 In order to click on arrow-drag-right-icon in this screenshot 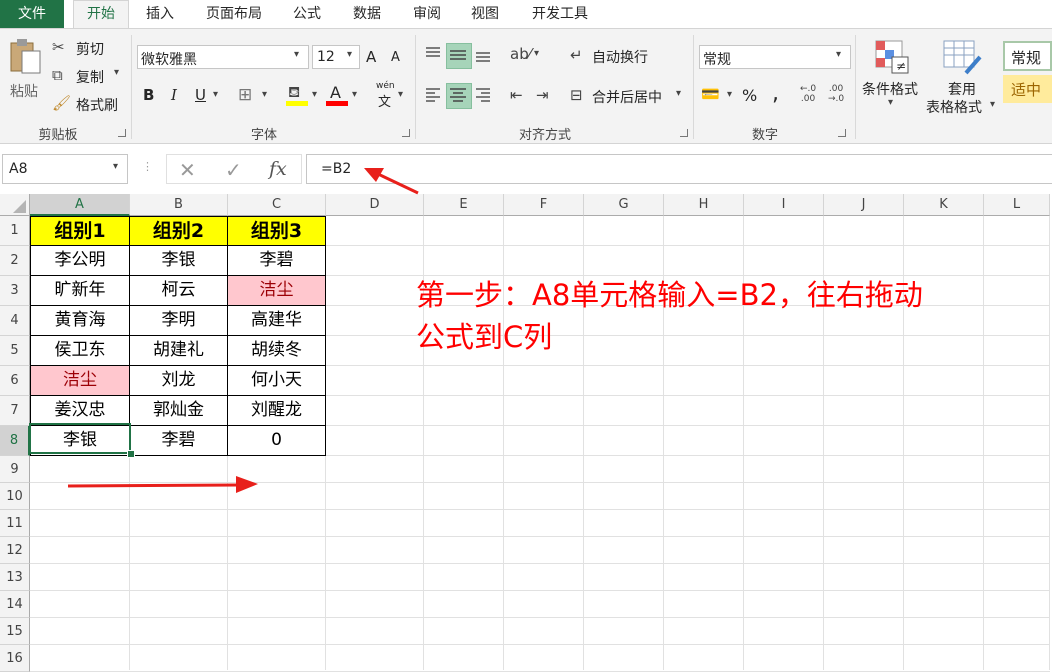, I will do `click(162, 484)`.